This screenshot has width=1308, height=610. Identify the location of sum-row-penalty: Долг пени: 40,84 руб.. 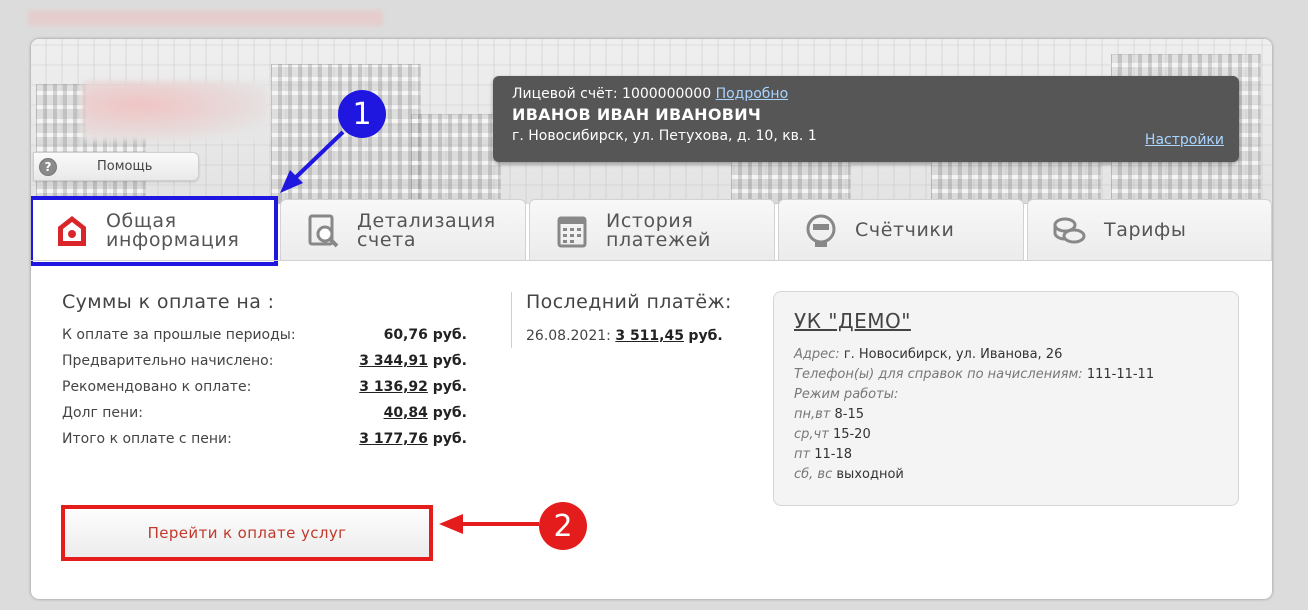
(264, 415).